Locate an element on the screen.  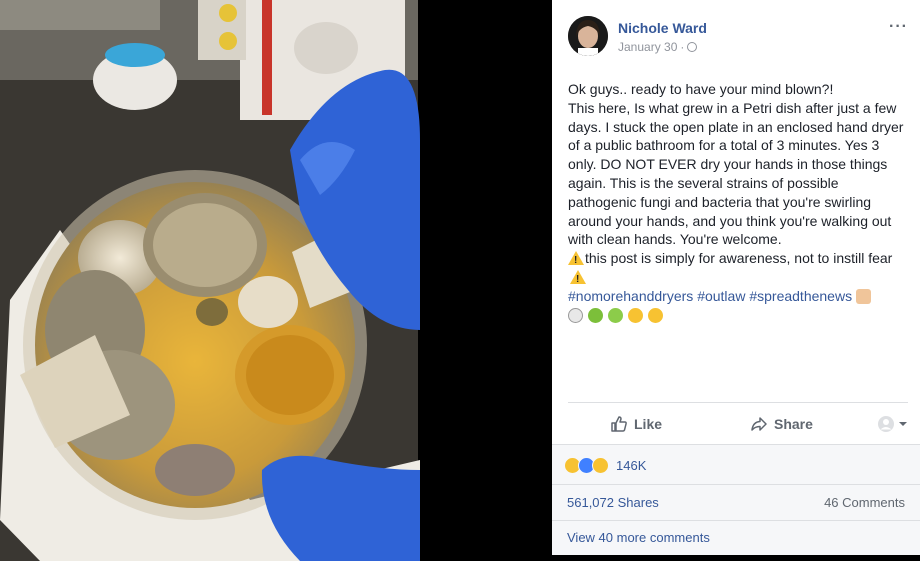
share-button: Share is located at coordinates (781, 424).